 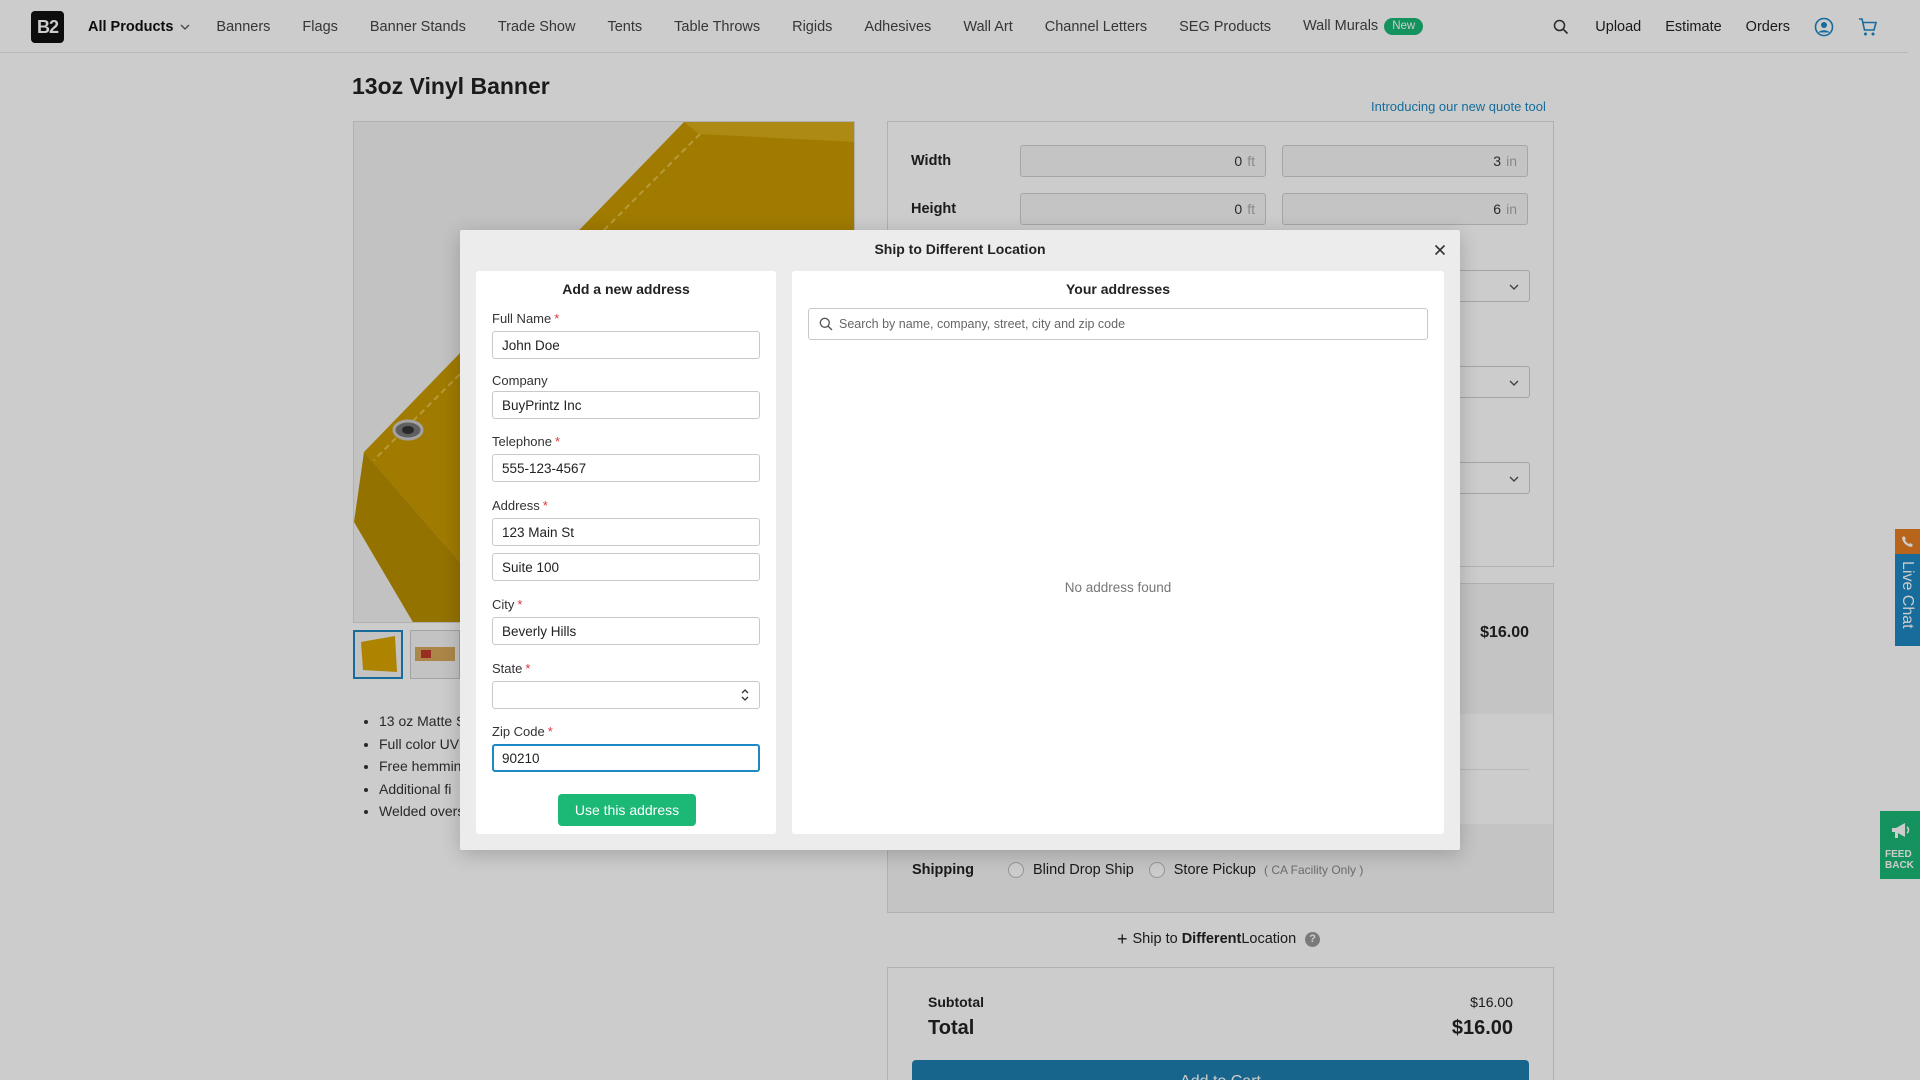 What do you see at coordinates (960, 249) in the screenshot?
I see `modal-title: Ship to Different Location` at bounding box center [960, 249].